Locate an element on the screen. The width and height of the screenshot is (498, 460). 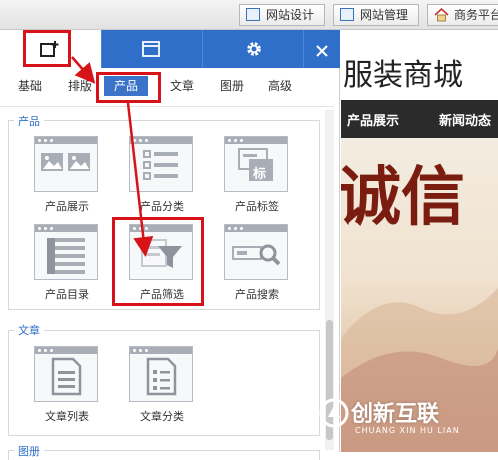
product-category-icon is located at coordinates (161, 164).